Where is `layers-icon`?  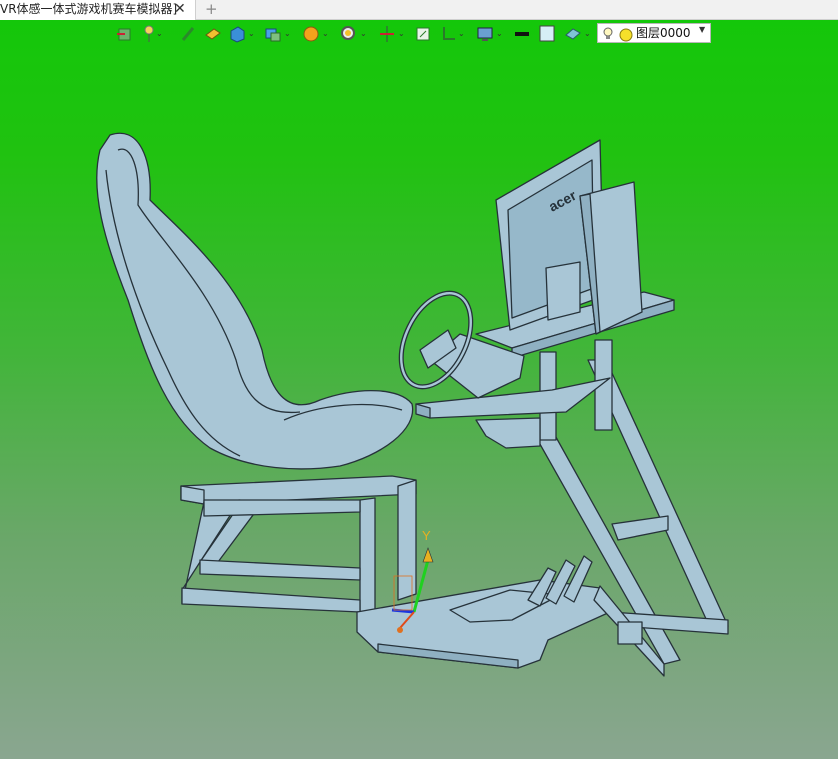
layers-icon is located at coordinates (273, 34).